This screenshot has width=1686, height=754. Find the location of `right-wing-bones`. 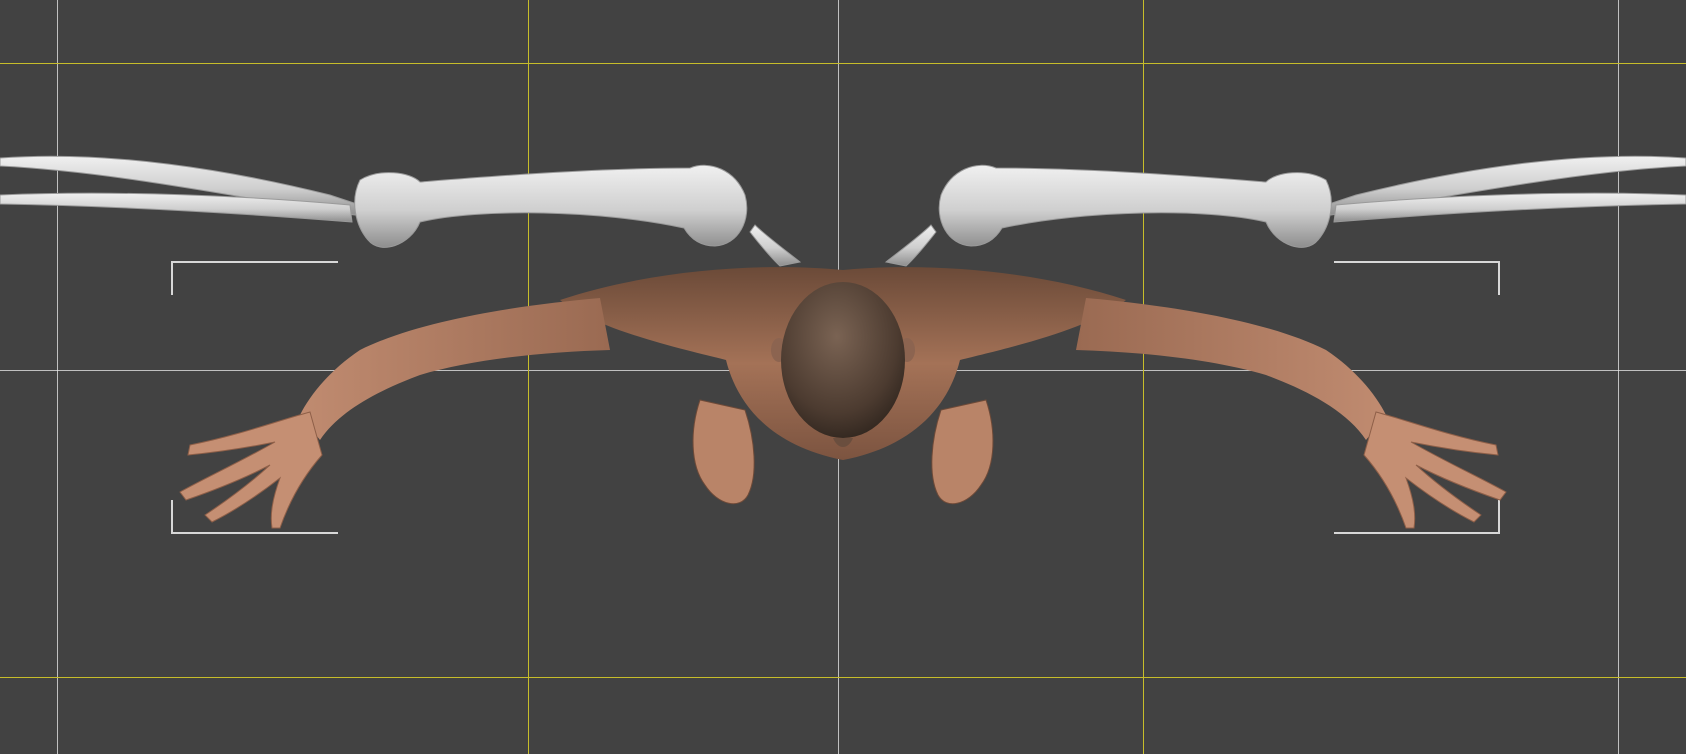

right-wing-bones is located at coordinates (1285, 211).